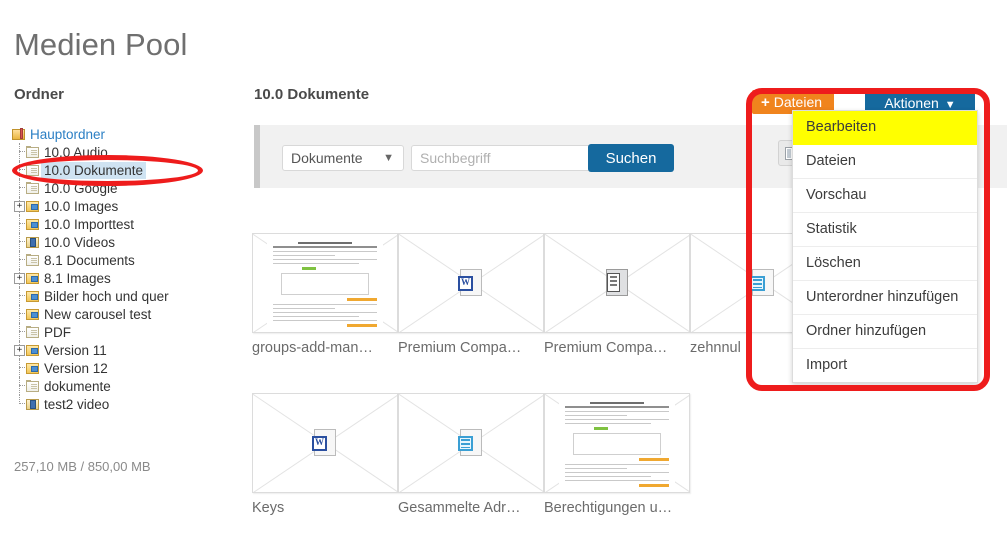  I want to click on tree-item-version-12: Version 12, so click(131, 368).